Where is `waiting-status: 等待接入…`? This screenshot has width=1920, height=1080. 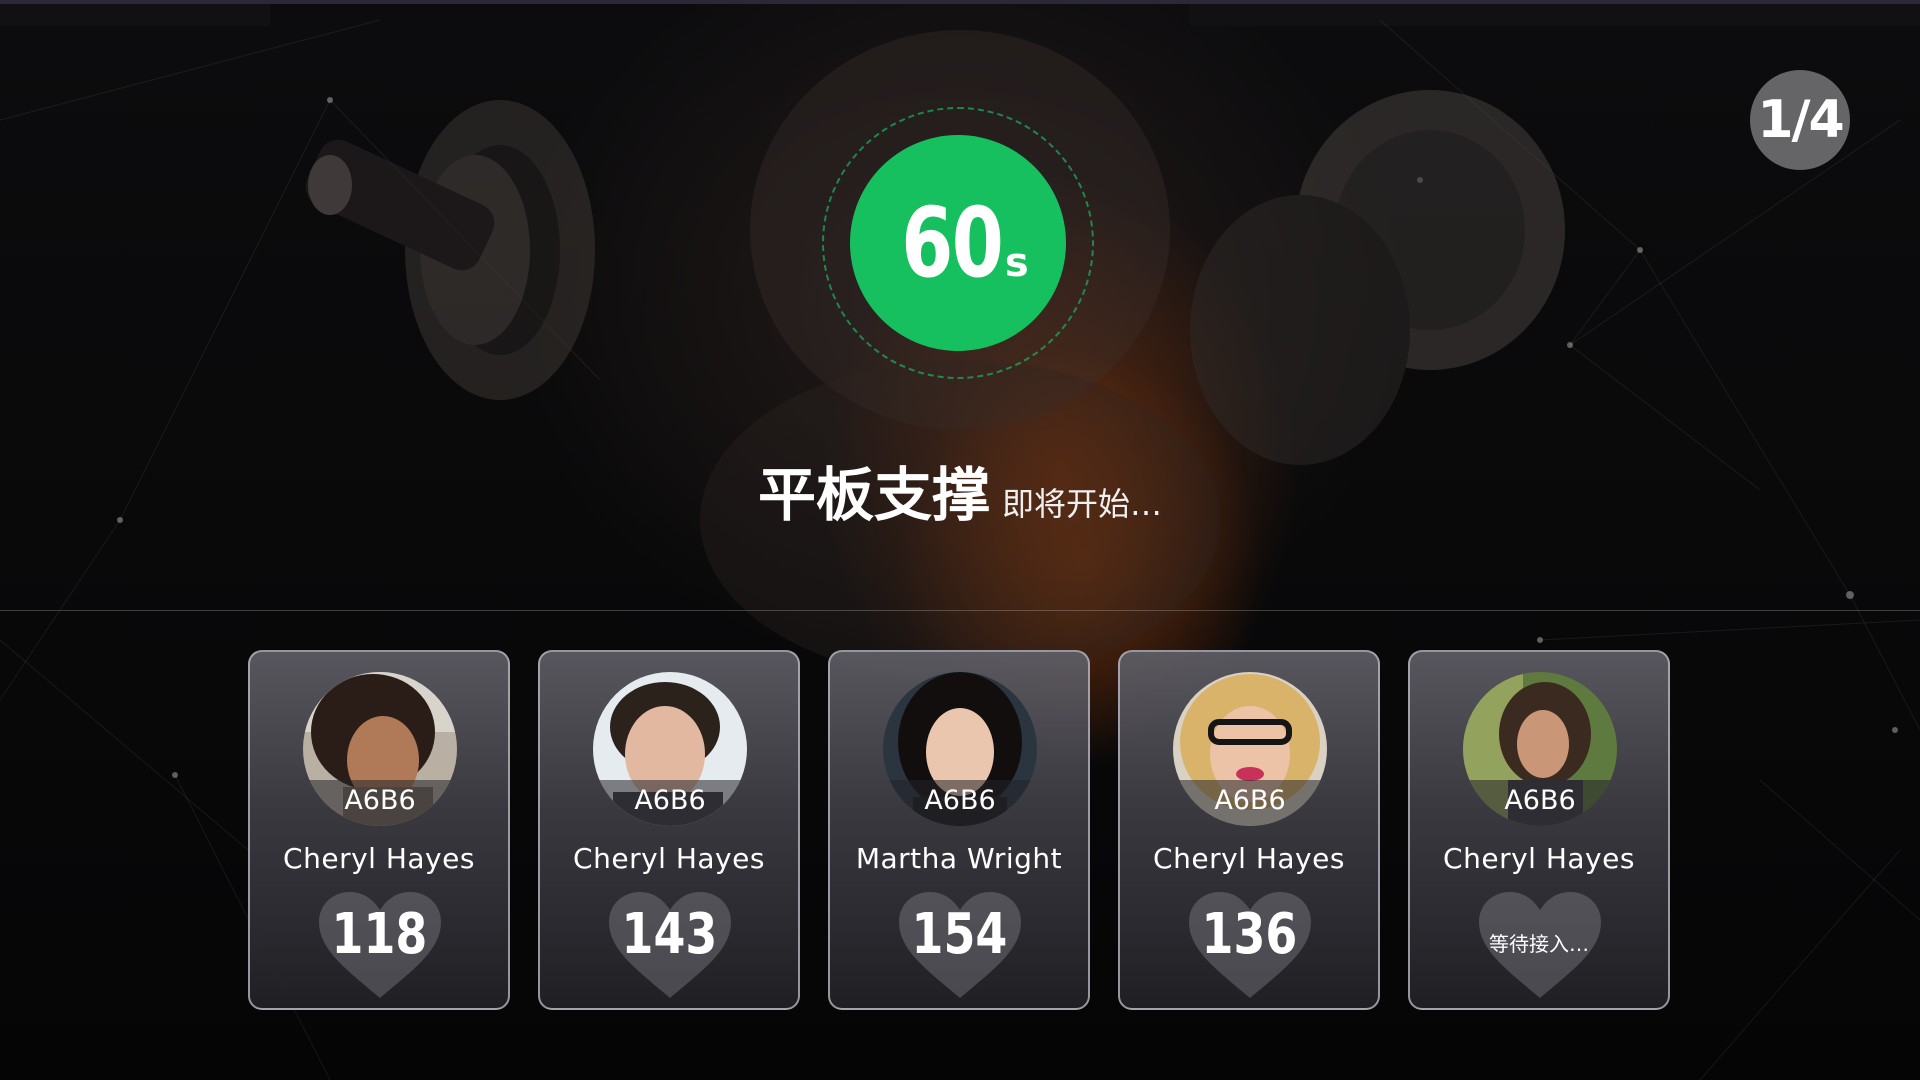 waiting-status: 等待接入… is located at coordinates (1539, 944).